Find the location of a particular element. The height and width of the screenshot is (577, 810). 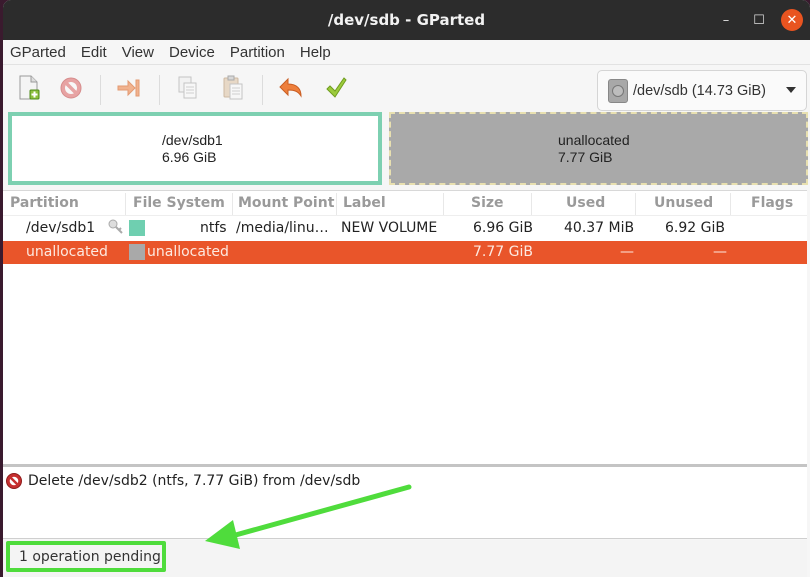

menu-edit: Edit is located at coordinates (94, 52).